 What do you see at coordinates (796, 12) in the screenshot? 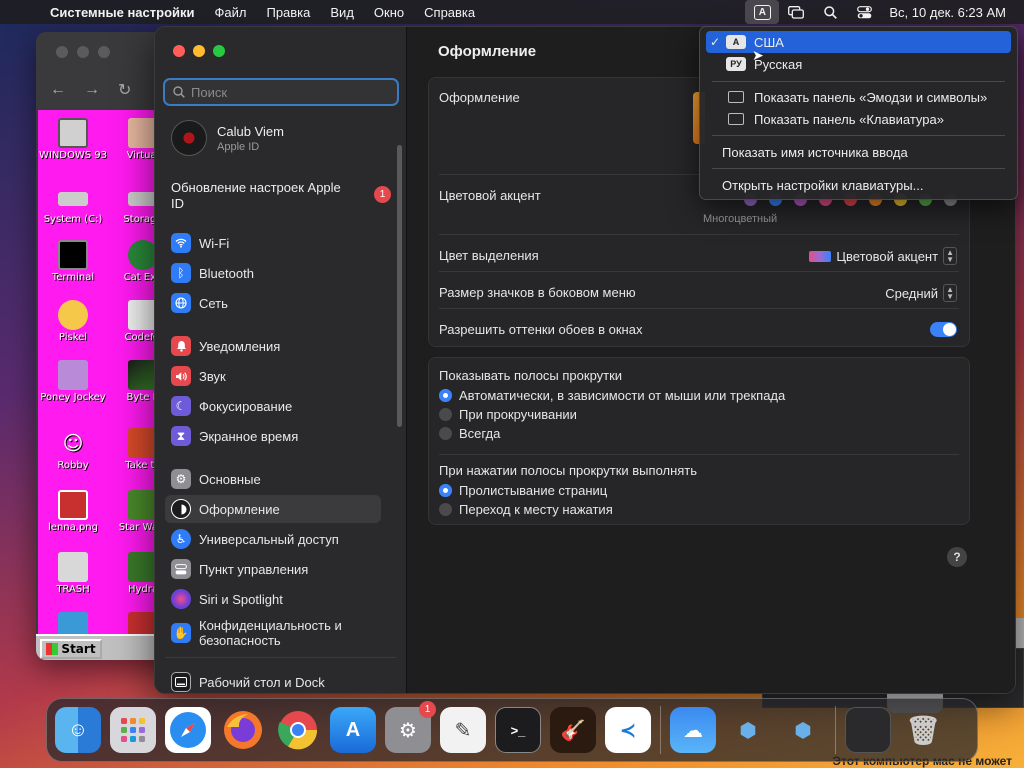
I see `screen-mirroring-icon` at bounding box center [796, 12].